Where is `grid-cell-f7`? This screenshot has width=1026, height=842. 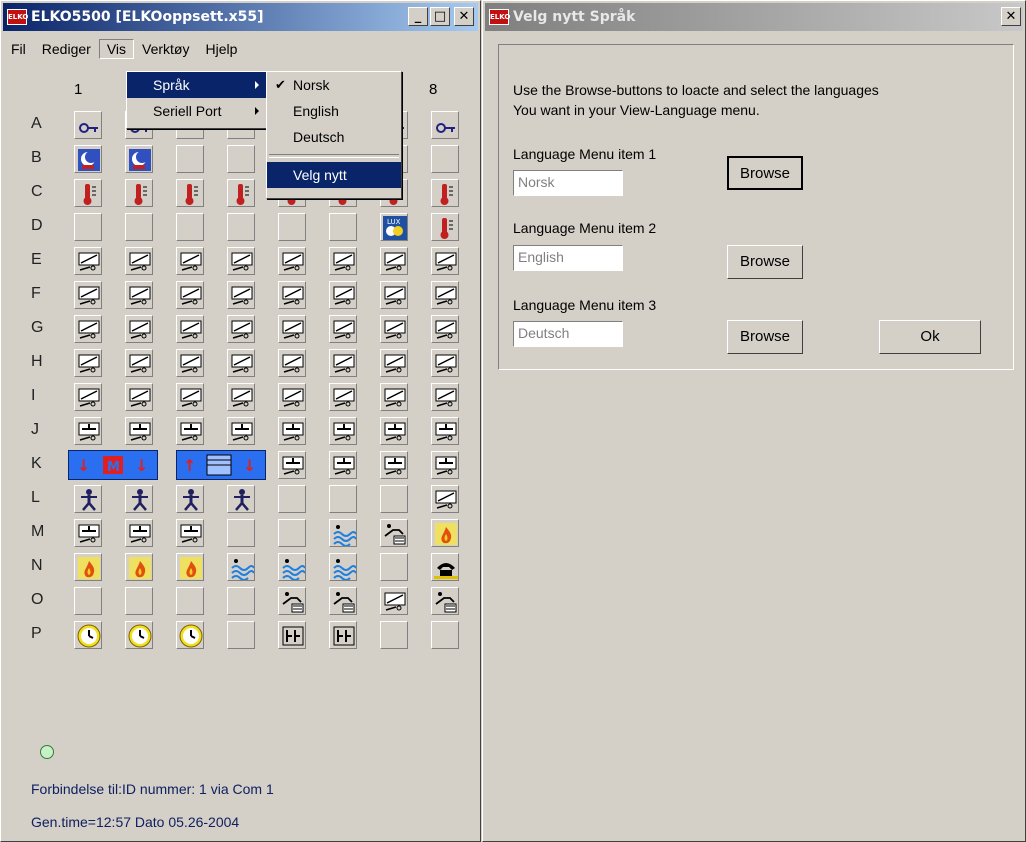
grid-cell-f7 is located at coordinates (394, 295).